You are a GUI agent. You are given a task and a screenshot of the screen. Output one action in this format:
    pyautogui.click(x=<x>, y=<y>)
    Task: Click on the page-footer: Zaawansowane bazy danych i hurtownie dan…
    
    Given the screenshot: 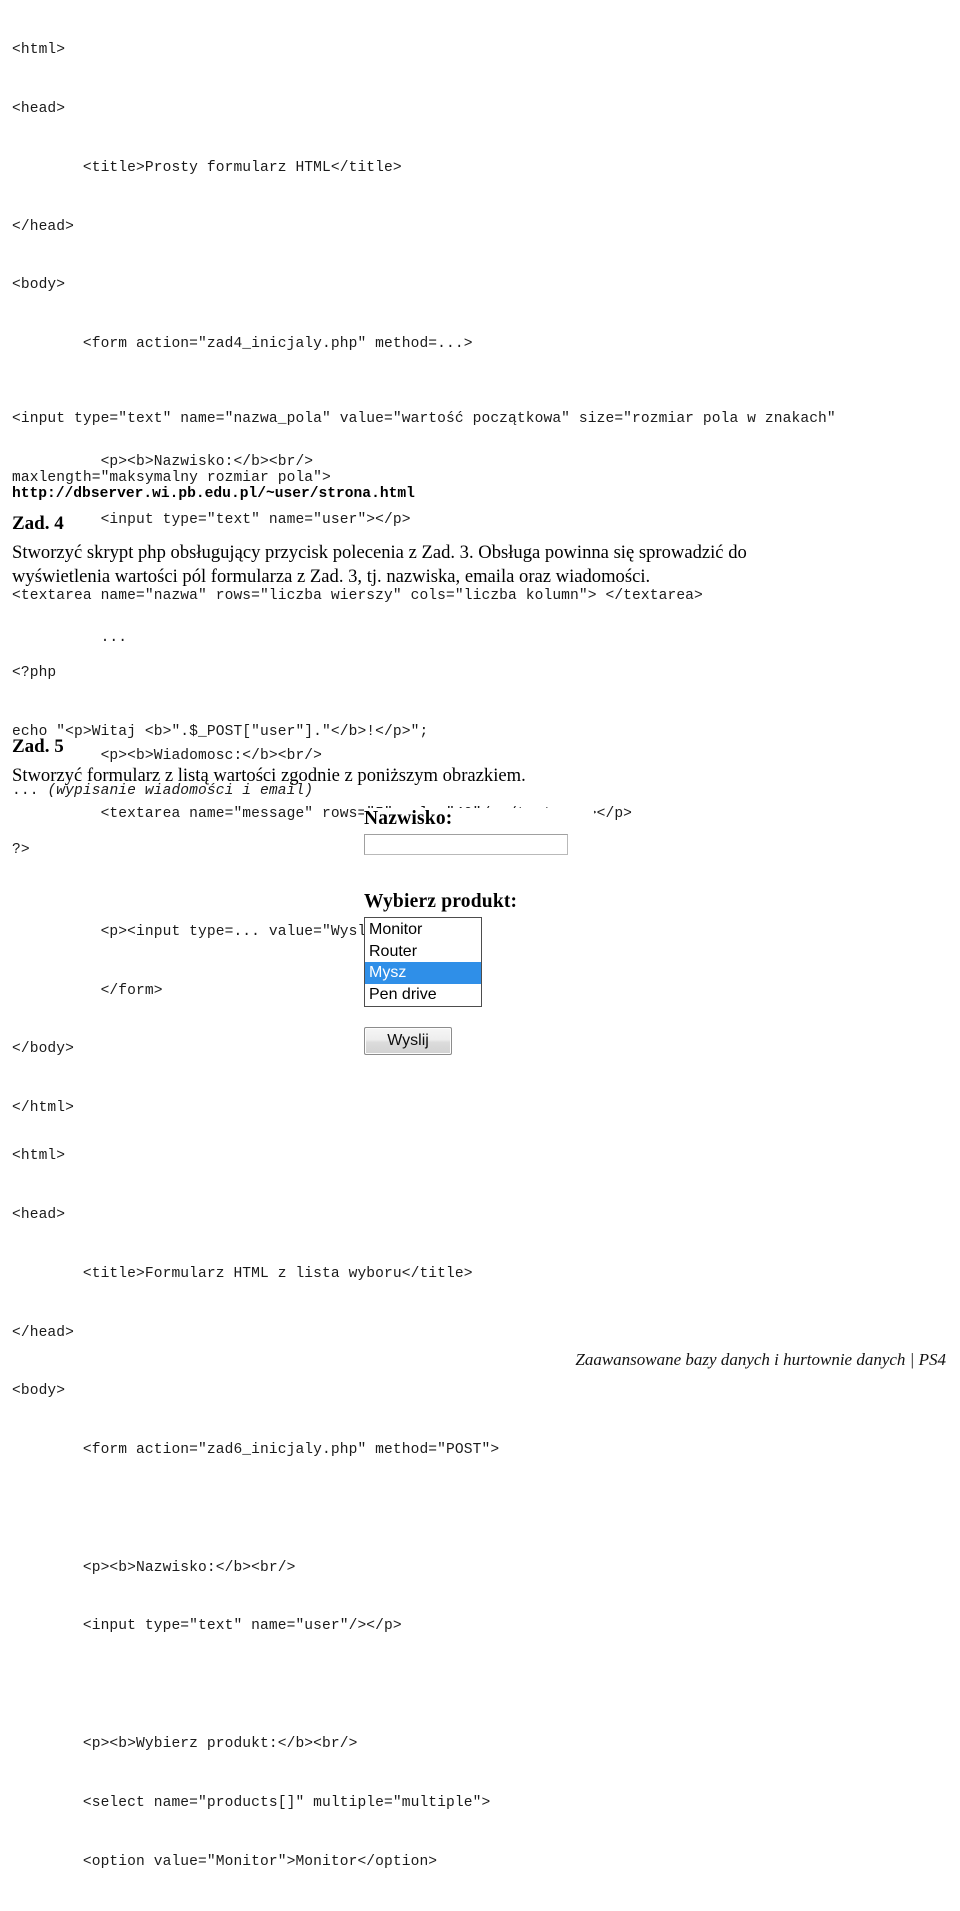 What is the action you would take?
    pyautogui.click(x=760, y=1359)
    